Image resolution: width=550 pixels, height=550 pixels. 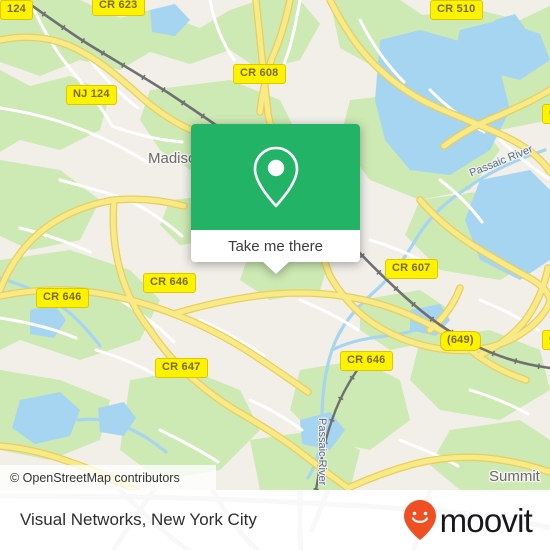 What do you see at coordinates (276, 267) in the screenshot?
I see `popup-pointer-tail` at bounding box center [276, 267].